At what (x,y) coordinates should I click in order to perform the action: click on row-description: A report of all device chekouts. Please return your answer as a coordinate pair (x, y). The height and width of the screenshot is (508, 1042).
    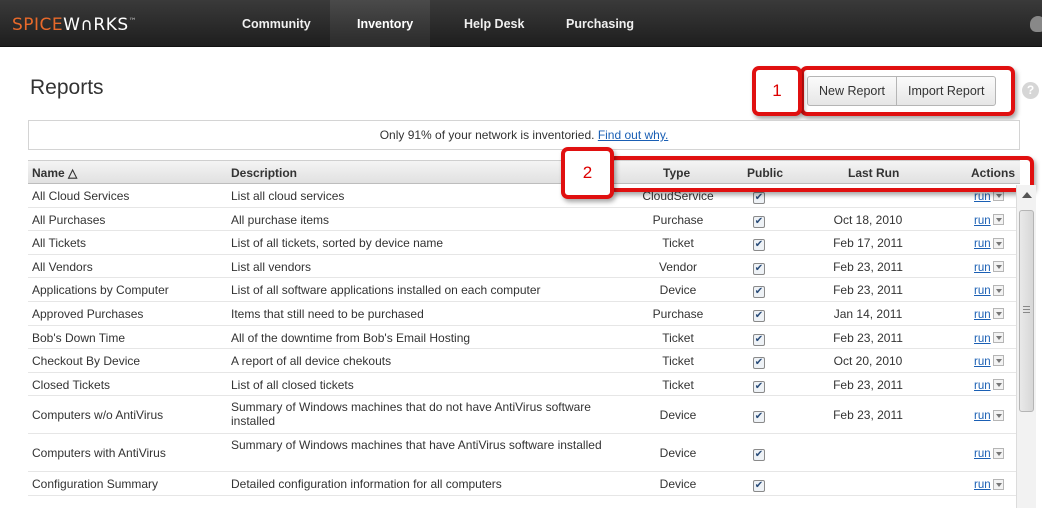
    Looking at the image, I should click on (311, 361).